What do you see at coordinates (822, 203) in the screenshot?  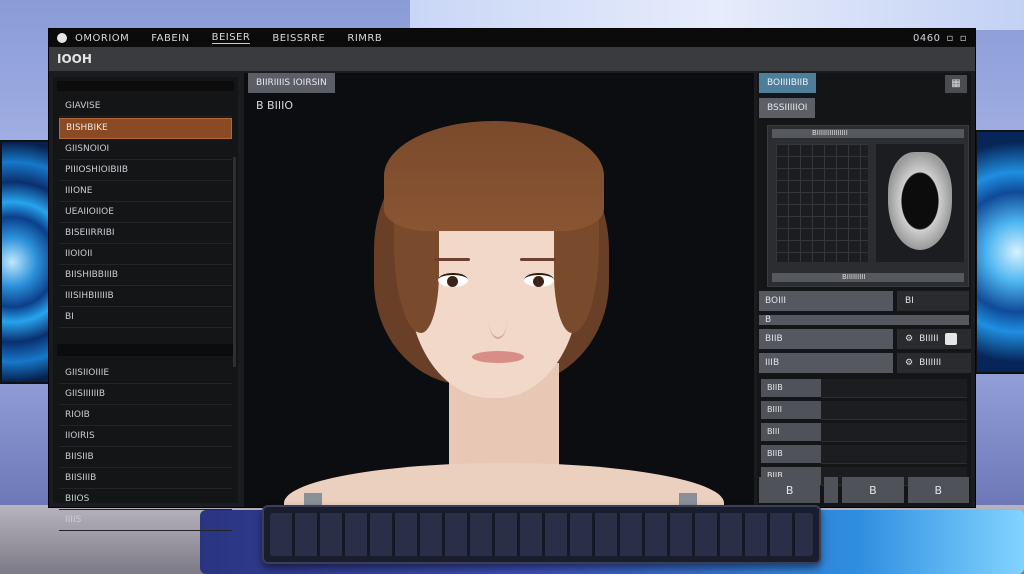 I see `uv-grid` at bounding box center [822, 203].